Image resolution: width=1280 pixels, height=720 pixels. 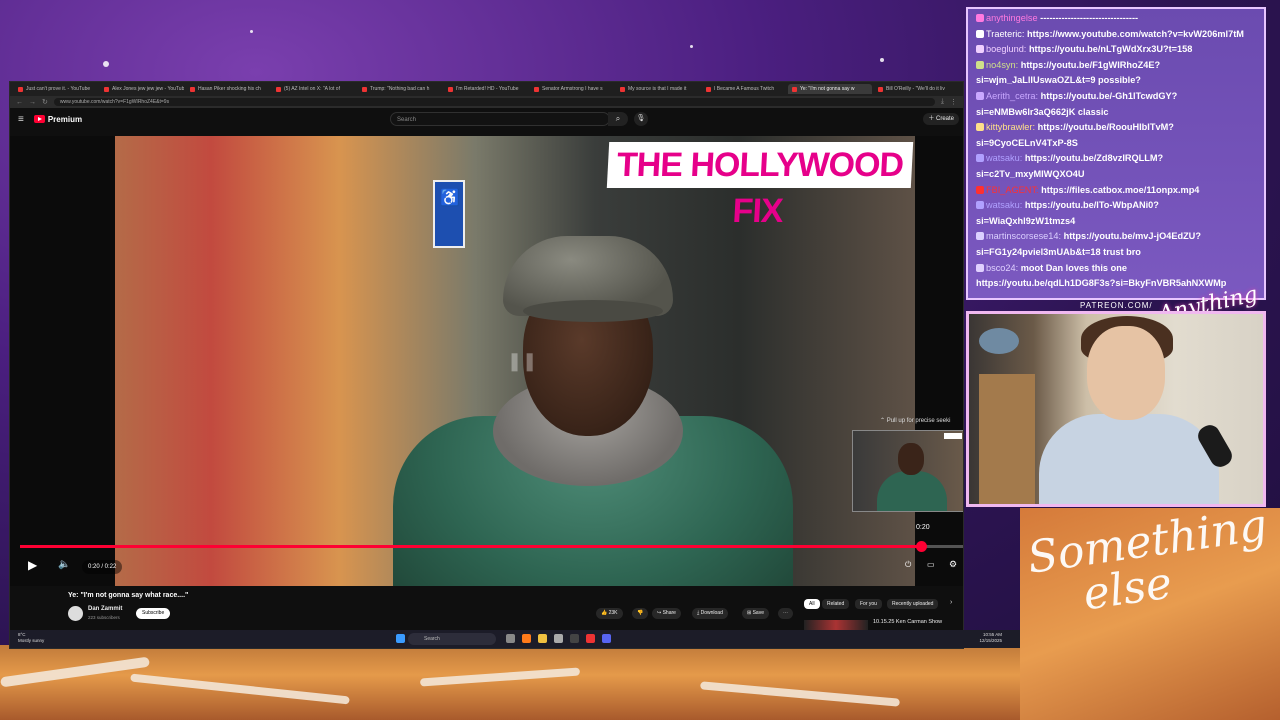 I want to click on url-field: www.youtube.com/watch?v=F1gWIRhoZ4E&t=9s, so click(x=494, y=102).